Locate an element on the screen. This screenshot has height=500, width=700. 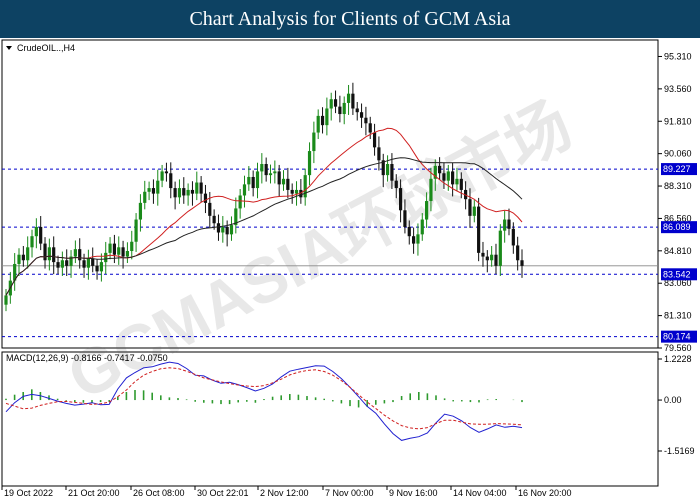
x-tick-label: 9 Nov 16:00 is located at coordinates (413, 493).